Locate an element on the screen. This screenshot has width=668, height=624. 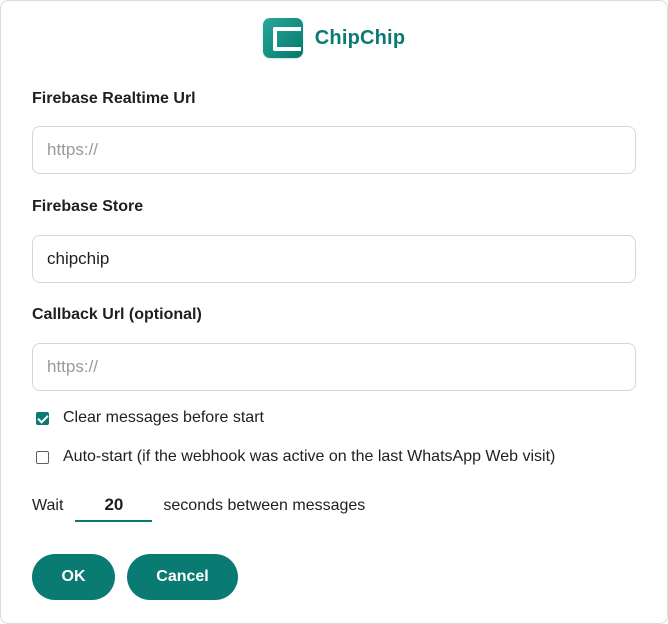
auto-start-checkbox is located at coordinates (42, 457).